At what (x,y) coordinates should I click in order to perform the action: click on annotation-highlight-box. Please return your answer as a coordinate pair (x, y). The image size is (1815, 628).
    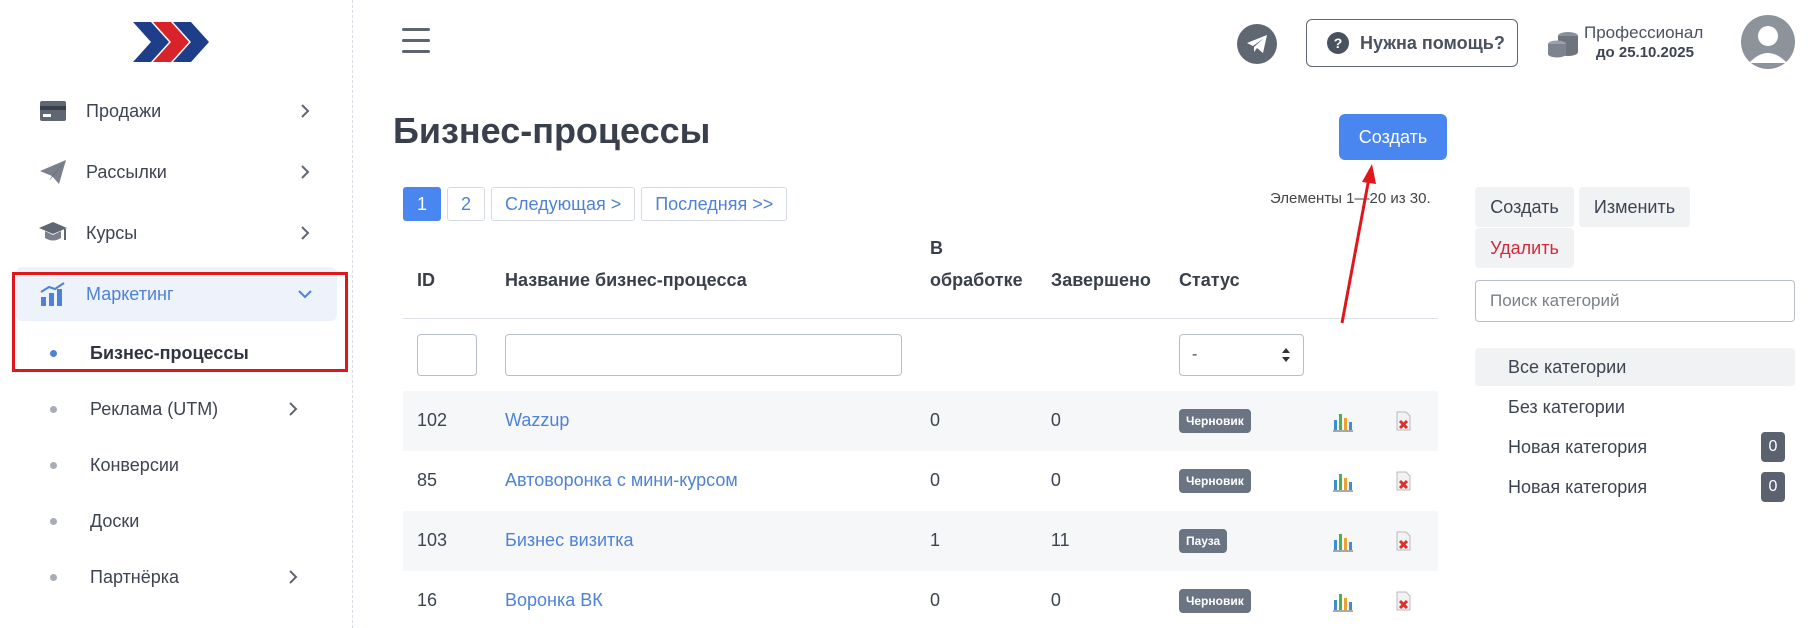
    Looking at the image, I should click on (180, 322).